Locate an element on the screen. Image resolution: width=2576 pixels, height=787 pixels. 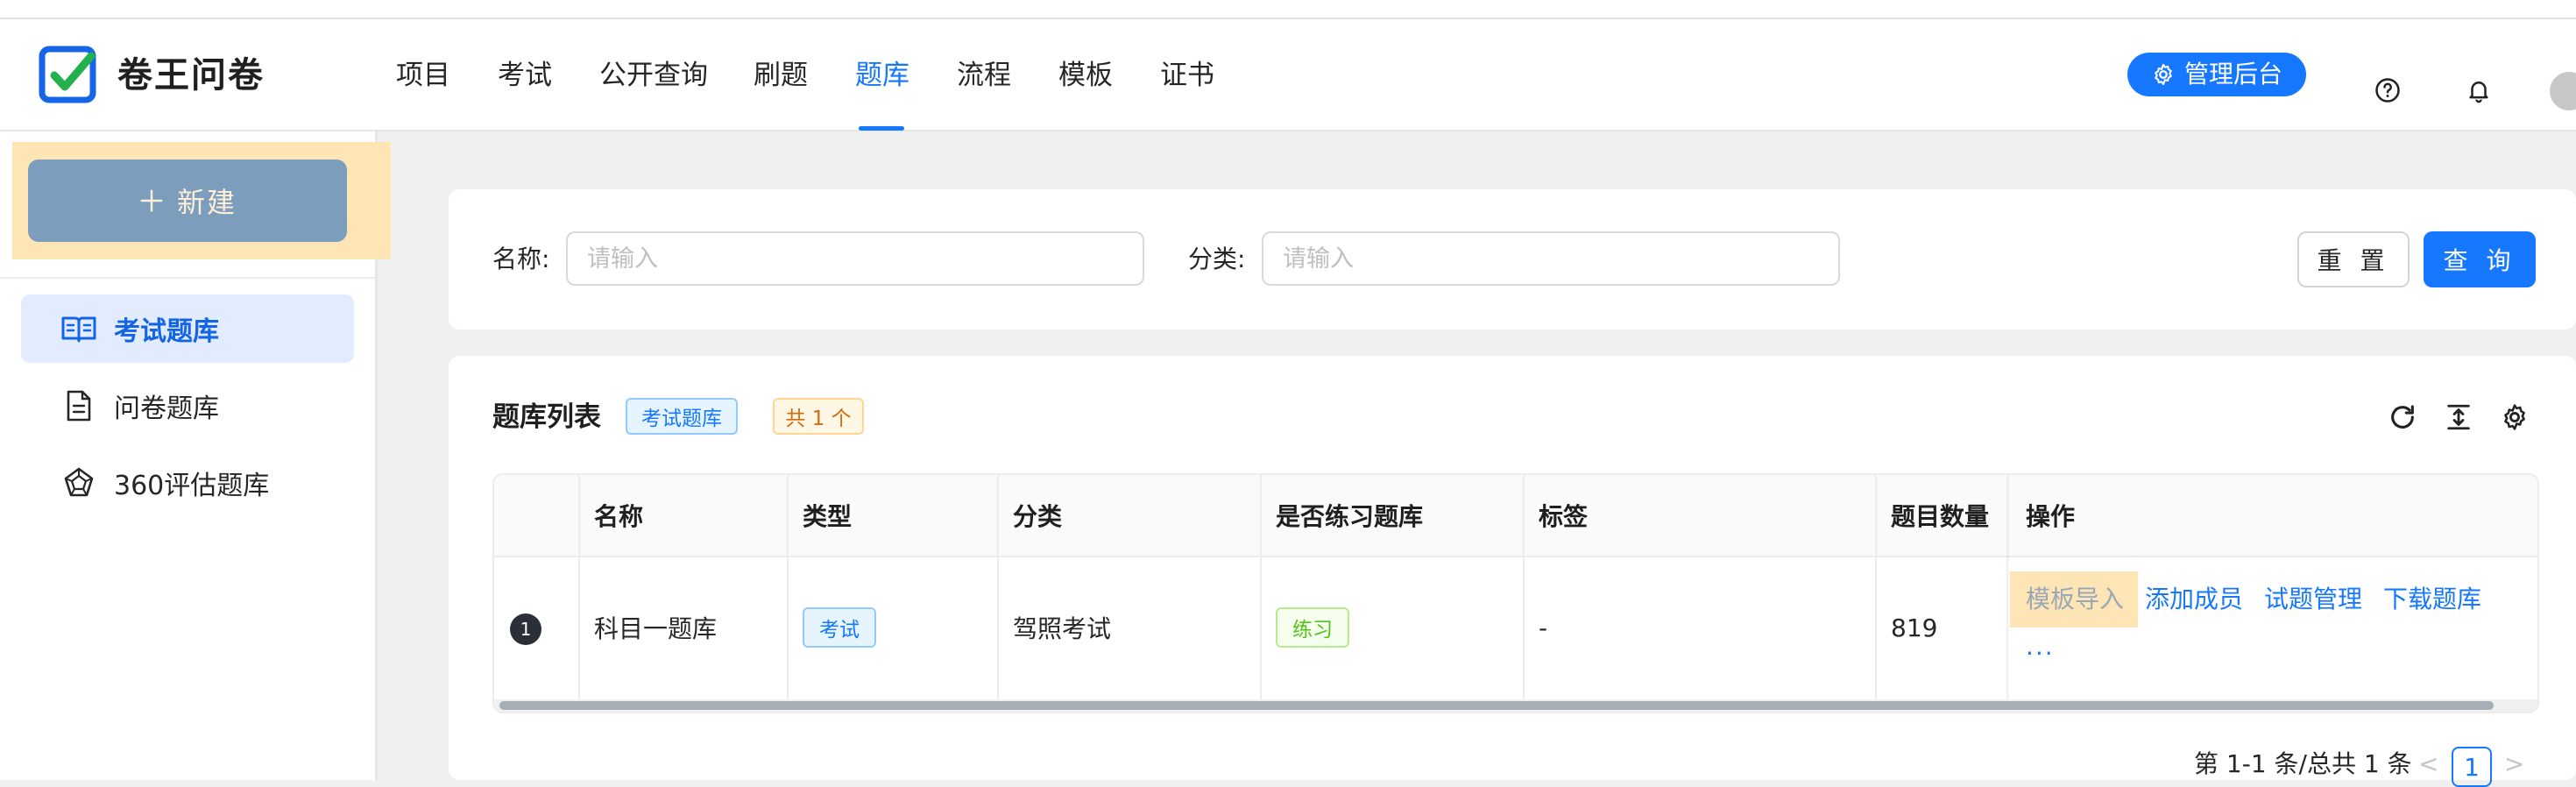
new-button-label: 新建 is located at coordinates (206, 203).